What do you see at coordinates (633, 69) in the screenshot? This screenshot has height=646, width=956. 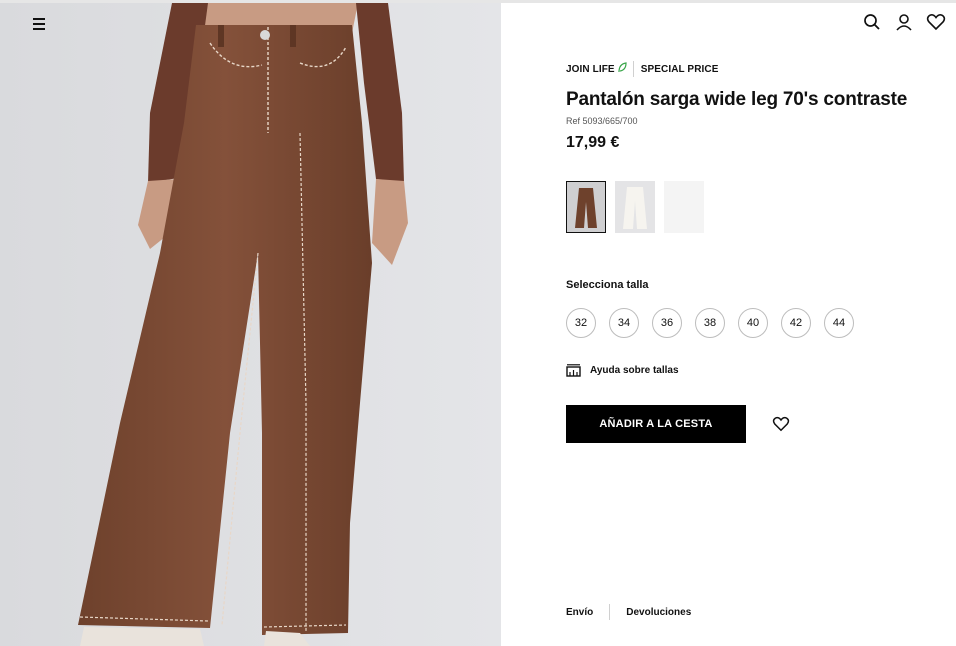 I see `tag-separator` at bounding box center [633, 69].